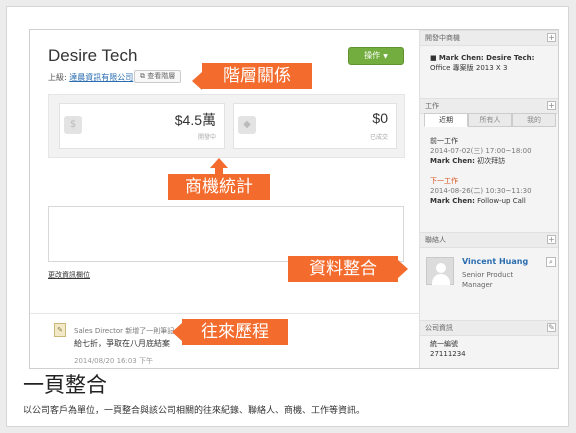 This screenshot has height=433, width=576. I want to click on parent-company-line: 上級: 達晨資訊有限公司, so click(90, 77).